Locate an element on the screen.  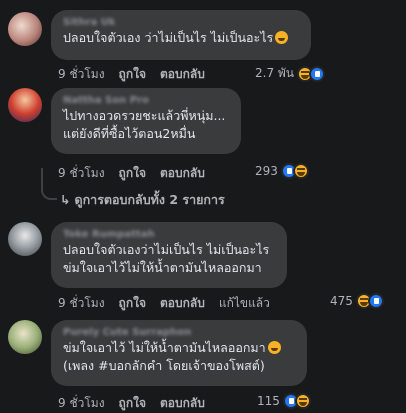
view-replies-label: ดูการตอบกลับทั้ง 2 รายการ is located at coordinates (149, 199).